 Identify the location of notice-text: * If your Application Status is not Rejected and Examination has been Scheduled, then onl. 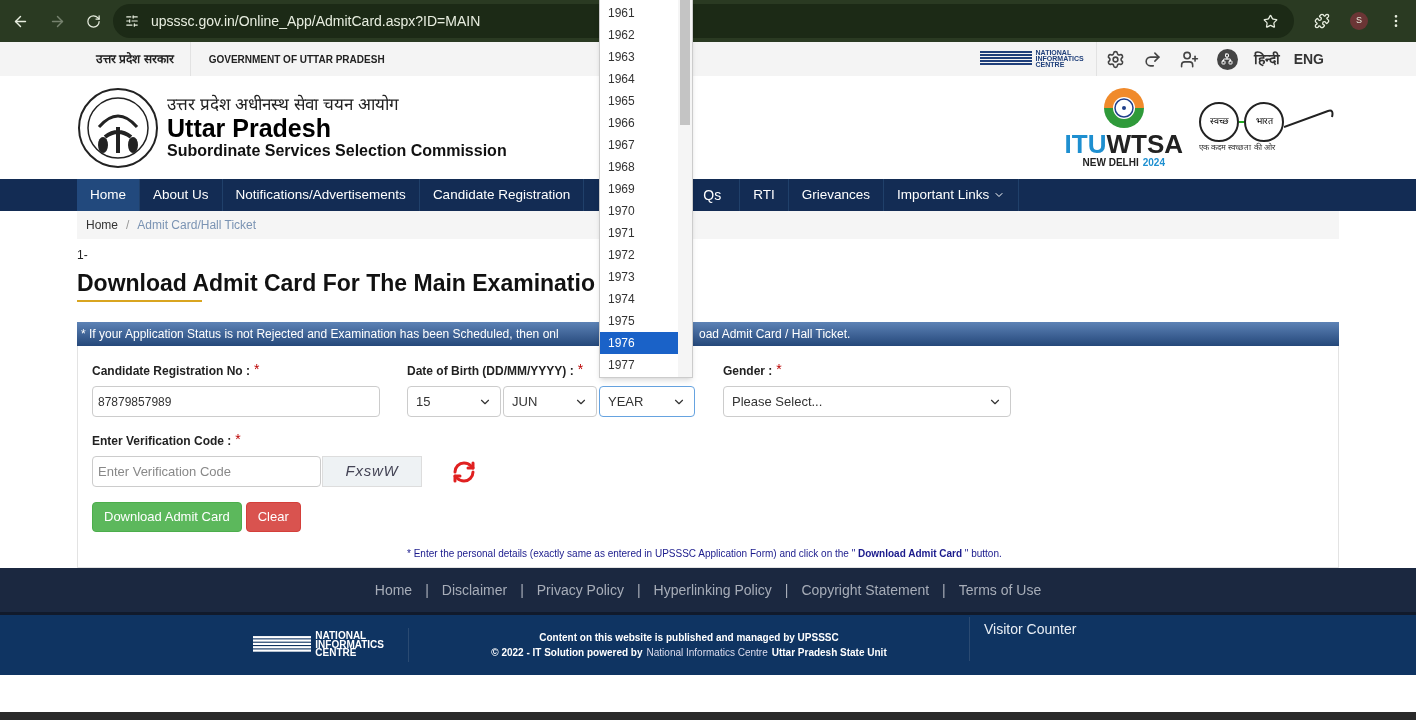
(320, 334).